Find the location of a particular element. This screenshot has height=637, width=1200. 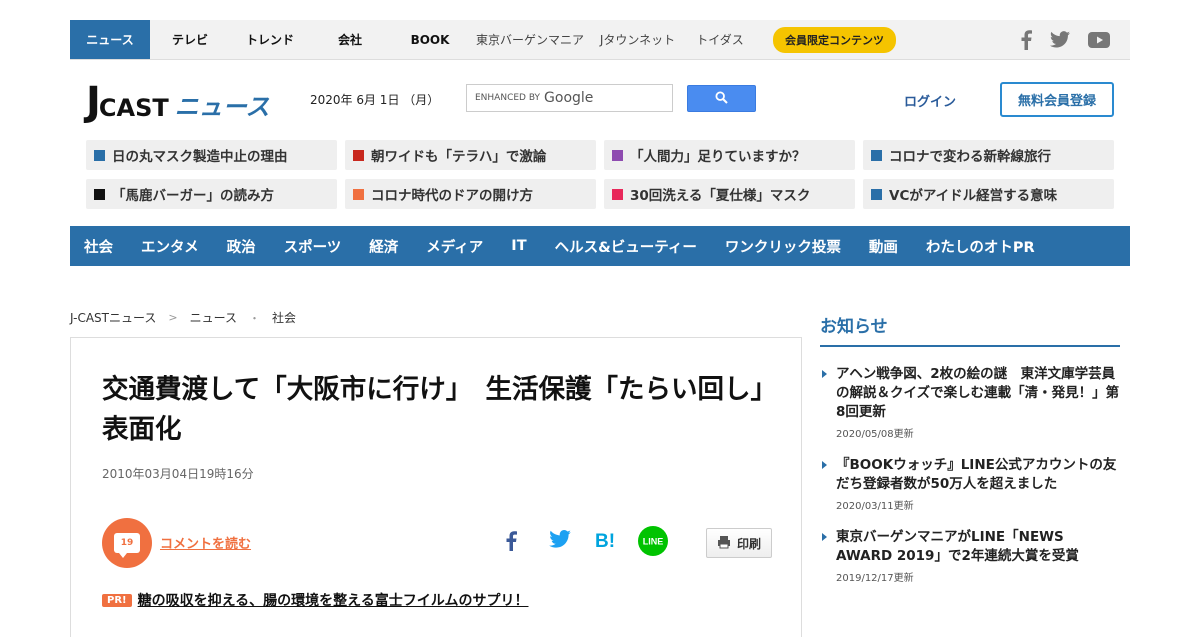

topic-label: 日の丸マスク製造中止の理由 is located at coordinates (200, 157).